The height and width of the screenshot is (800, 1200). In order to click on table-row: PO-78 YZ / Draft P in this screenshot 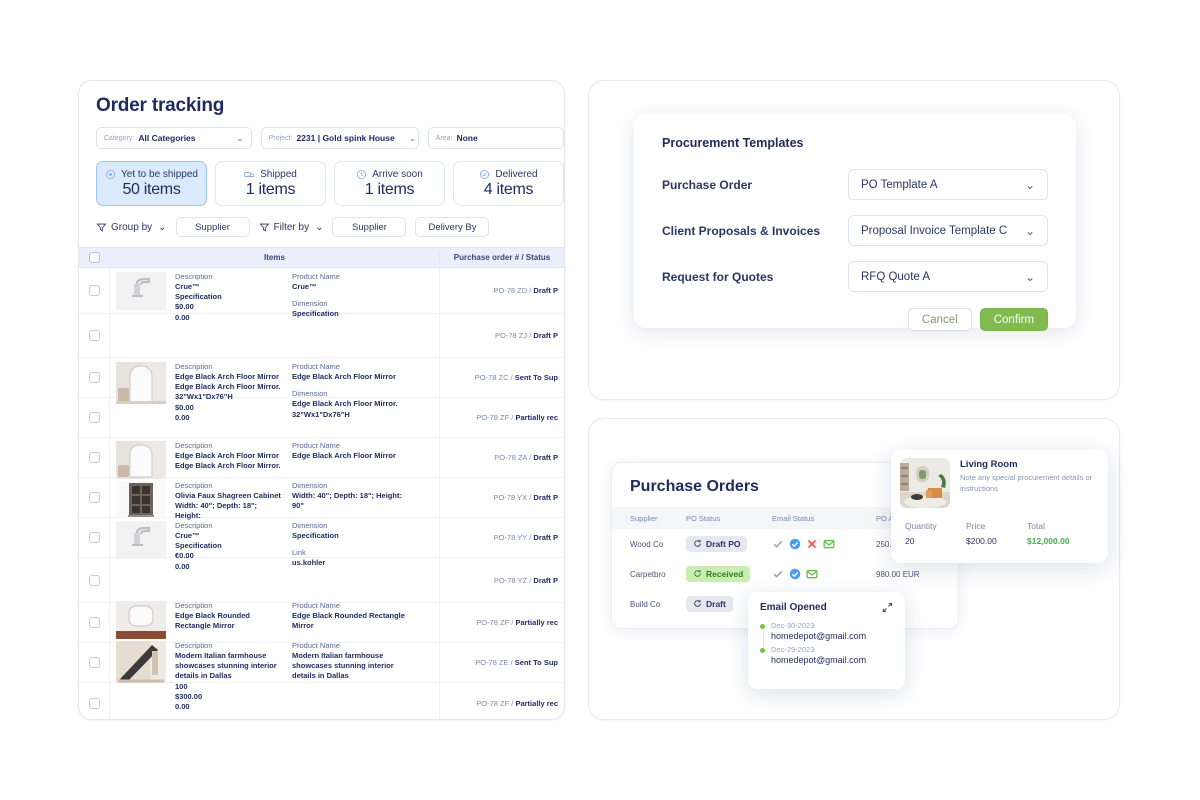, I will do `click(321, 580)`.